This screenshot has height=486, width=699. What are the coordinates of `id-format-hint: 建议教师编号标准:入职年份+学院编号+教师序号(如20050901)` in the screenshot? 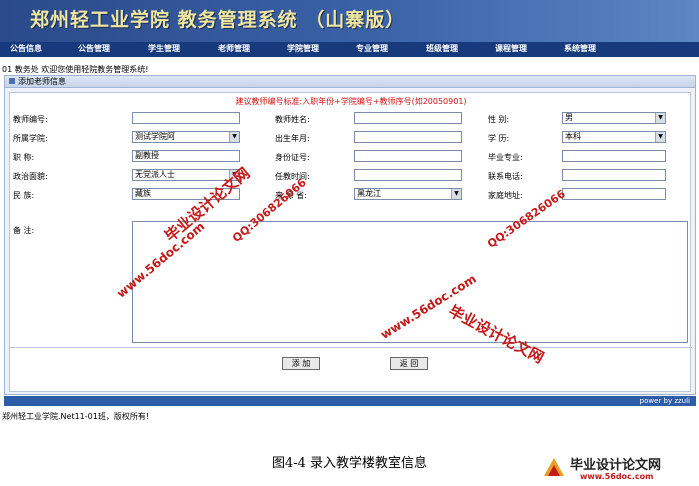 It's located at (351, 101).